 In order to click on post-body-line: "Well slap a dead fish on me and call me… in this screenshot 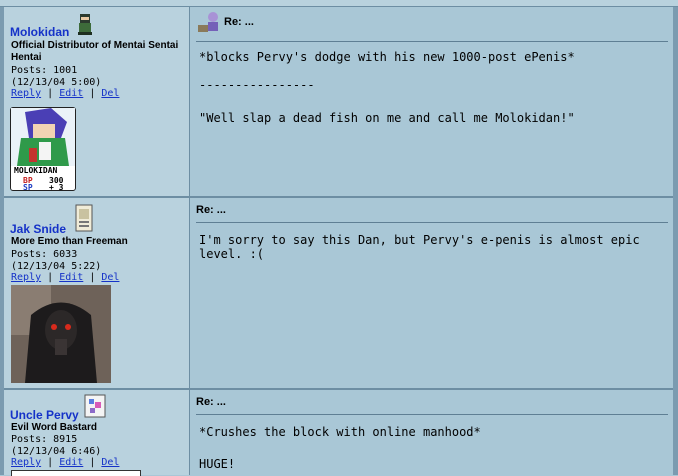, I will do `click(387, 118)`.